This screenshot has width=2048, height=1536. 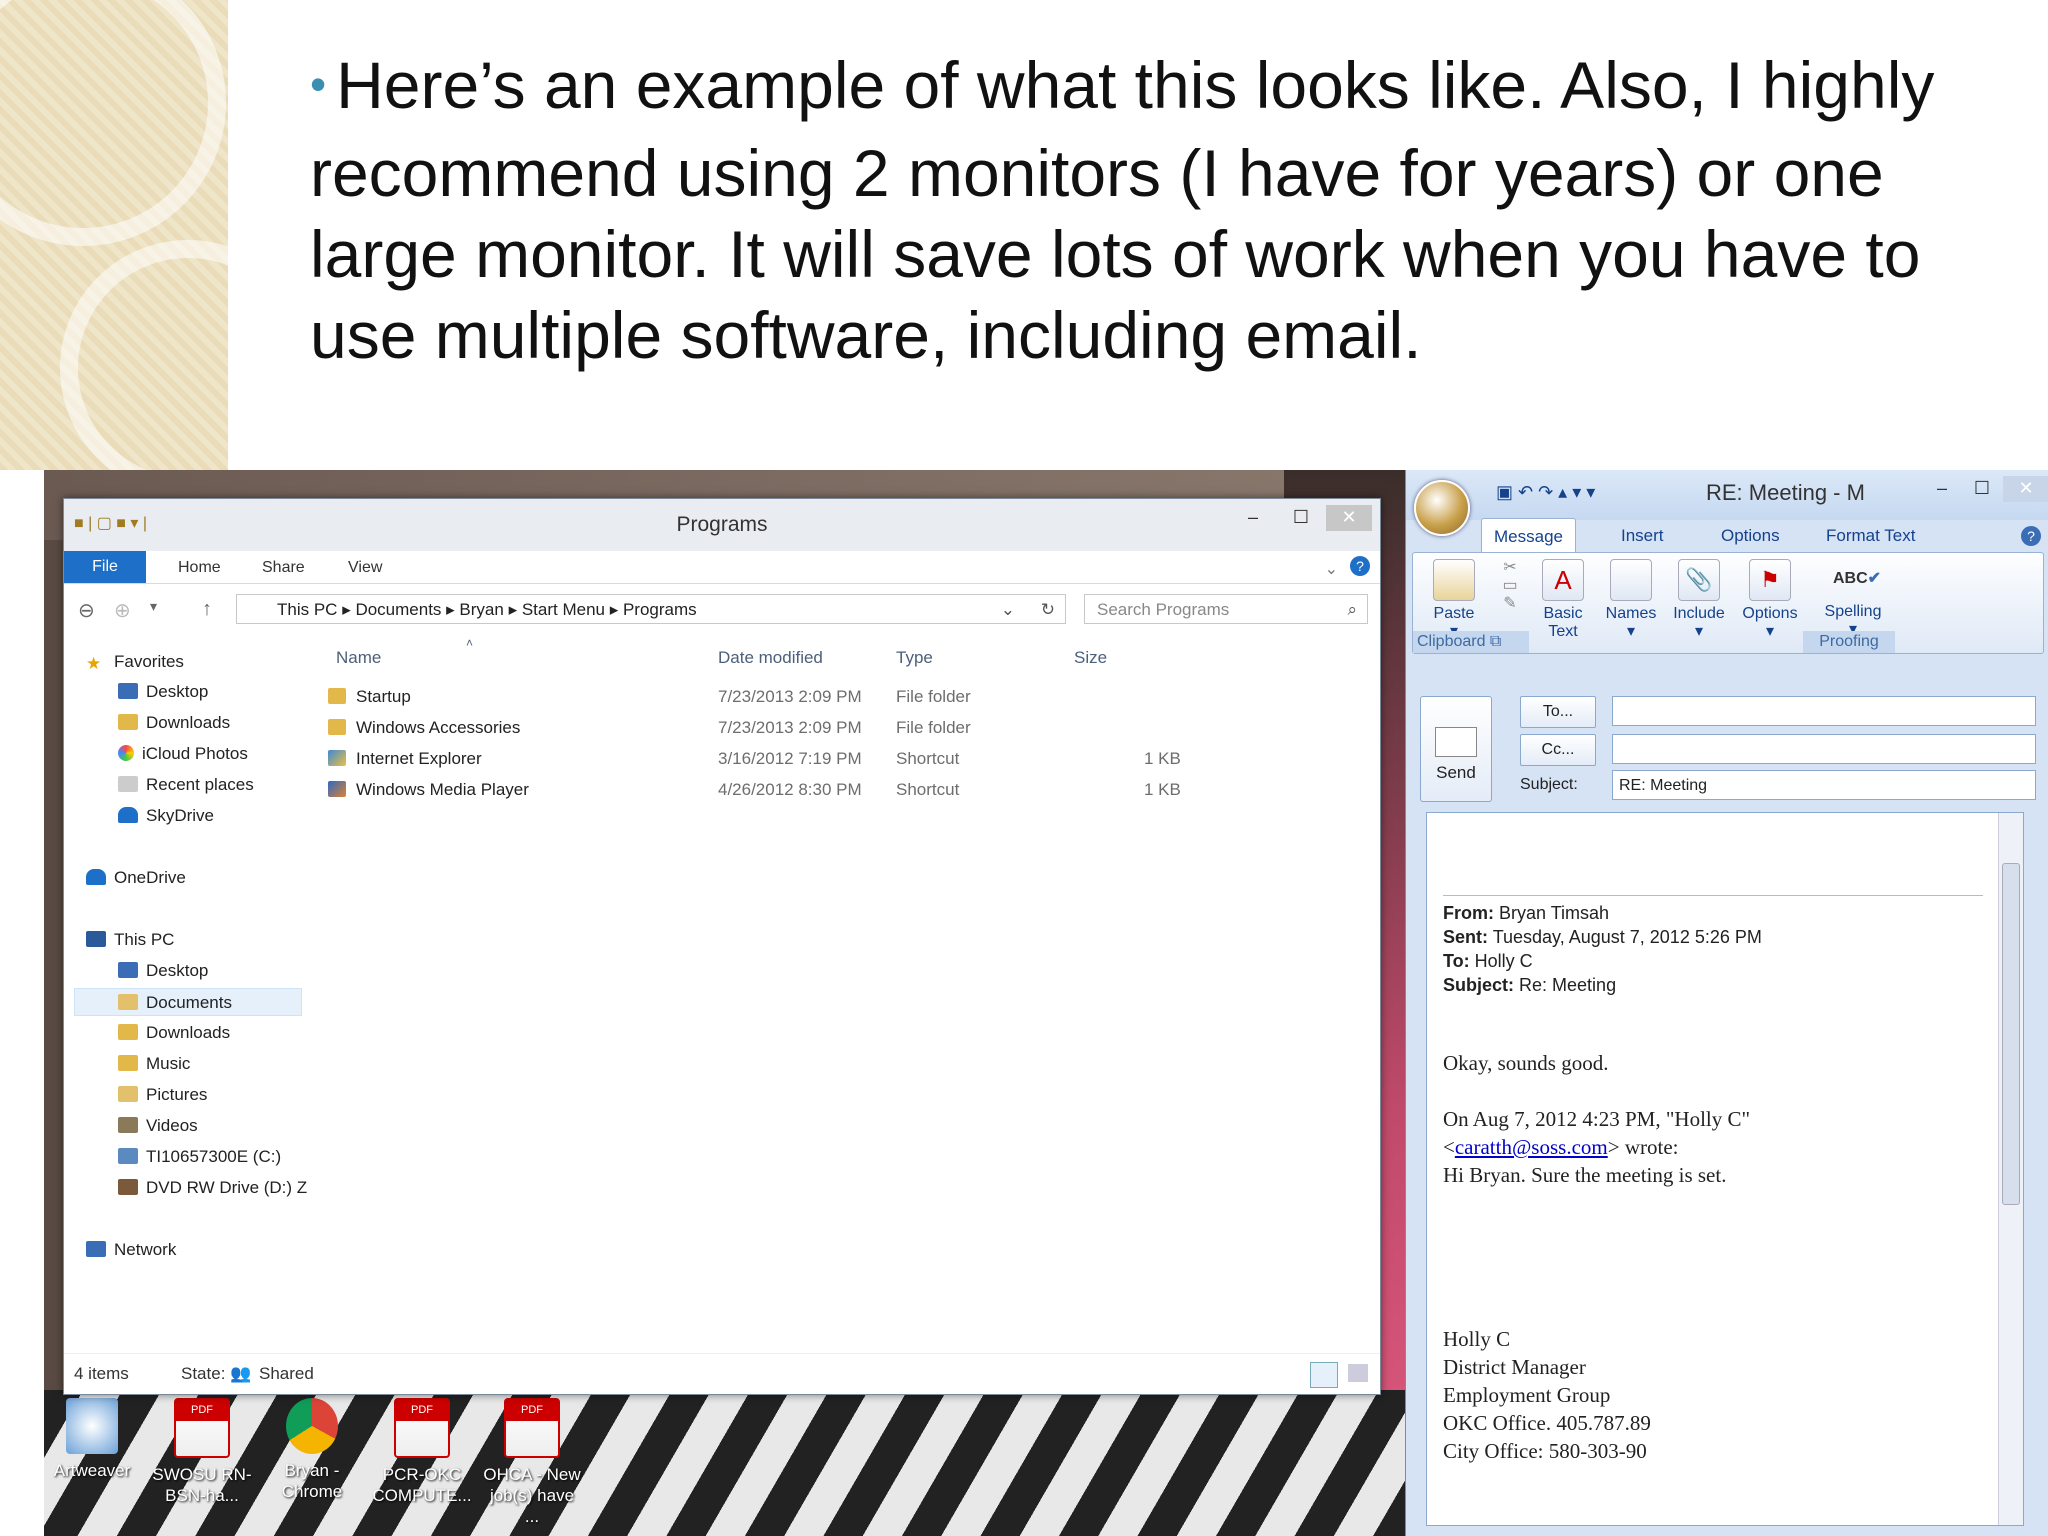 I want to click on paste-button: Paste▾, so click(x=1454, y=600).